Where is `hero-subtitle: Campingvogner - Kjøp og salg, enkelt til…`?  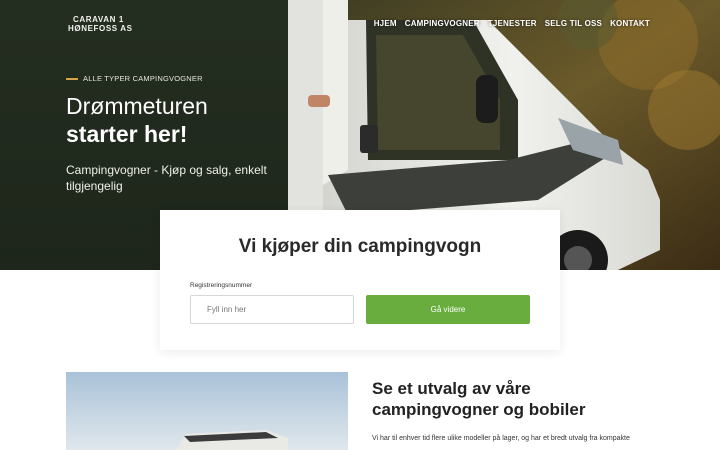
hero-subtitle: Campingvogner - Kjøp og salg, enkelt til… is located at coordinates (166, 178).